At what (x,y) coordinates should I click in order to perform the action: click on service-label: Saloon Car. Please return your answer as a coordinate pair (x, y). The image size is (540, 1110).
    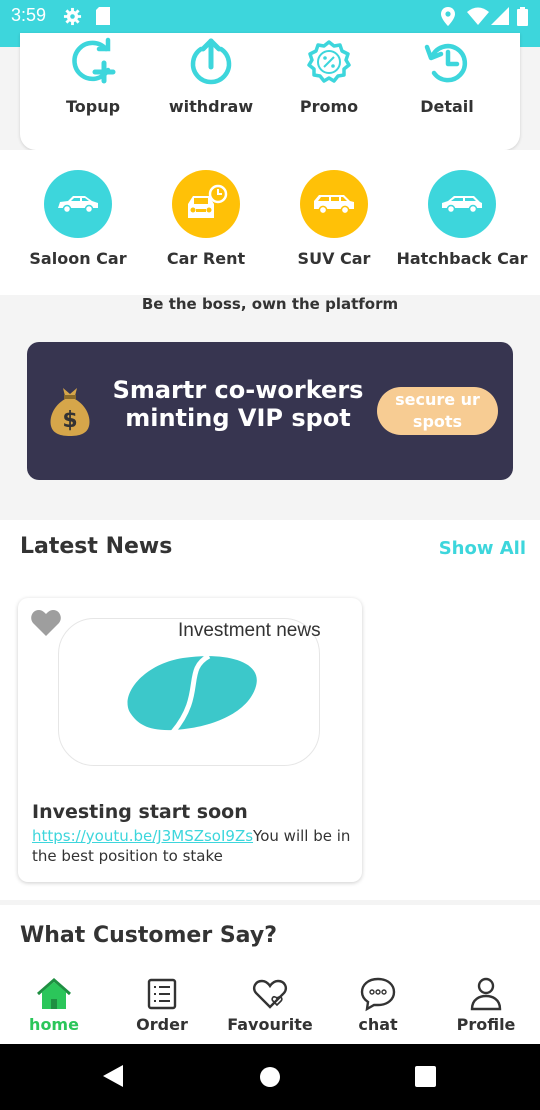
    Looking at the image, I should click on (78, 258).